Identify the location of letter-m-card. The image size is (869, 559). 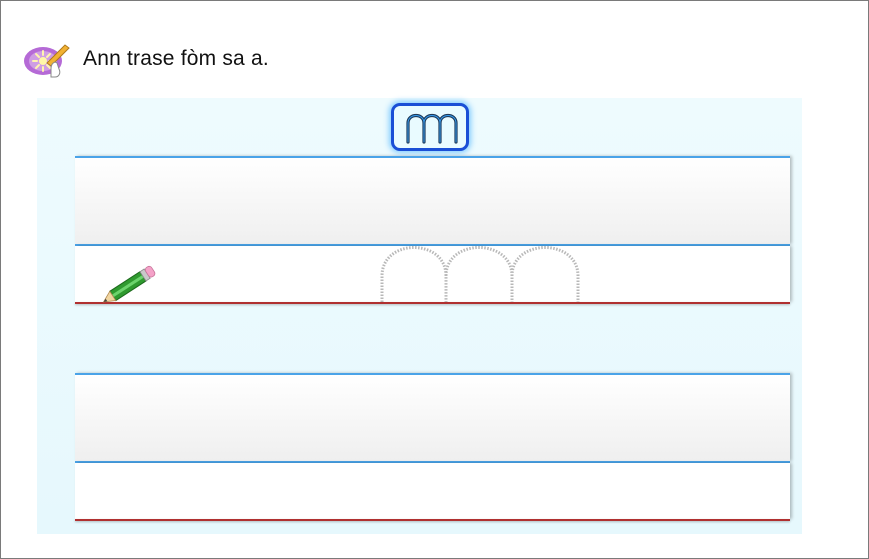
(430, 127).